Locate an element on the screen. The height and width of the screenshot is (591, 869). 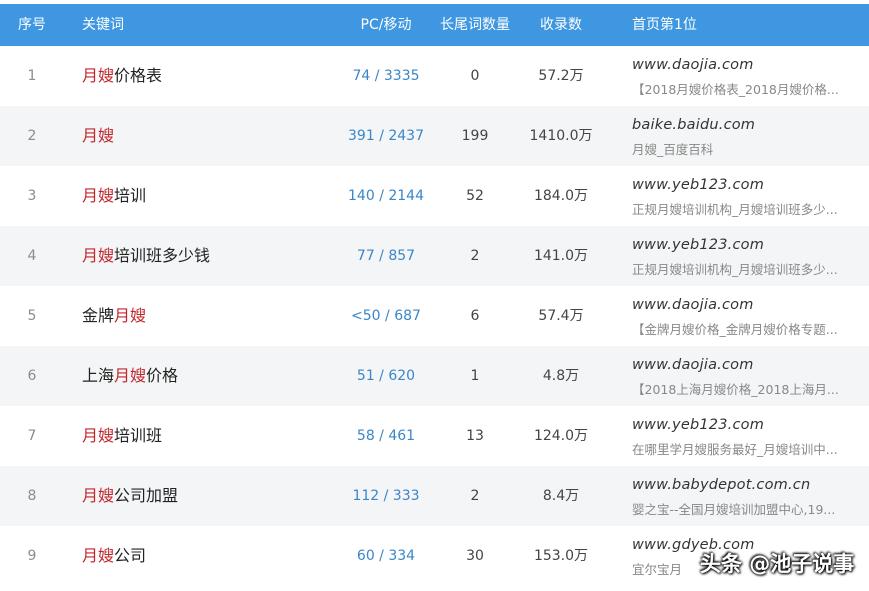
top1-domain-link: www.babydepot.com.cn is located at coordinates (750, 485).